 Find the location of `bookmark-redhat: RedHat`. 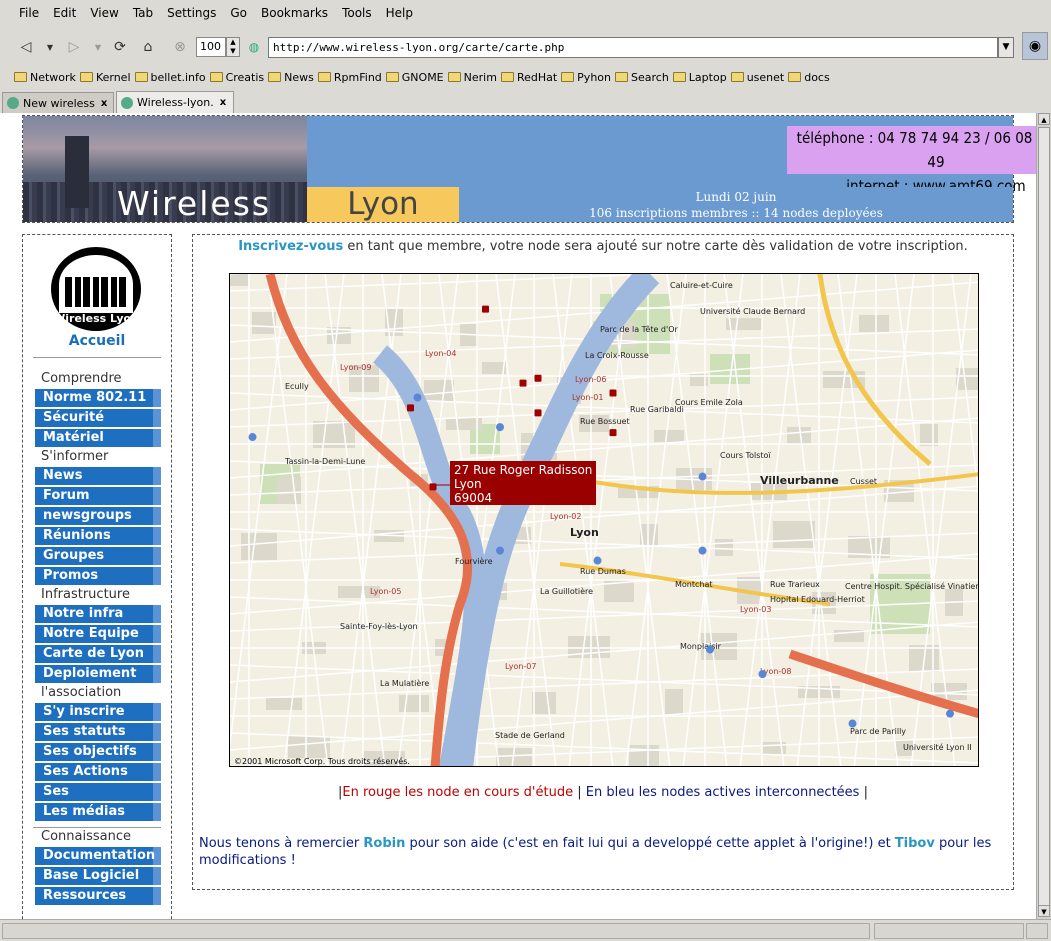

bookmark-redhat: RedHat is located at coordinates (529, 77).